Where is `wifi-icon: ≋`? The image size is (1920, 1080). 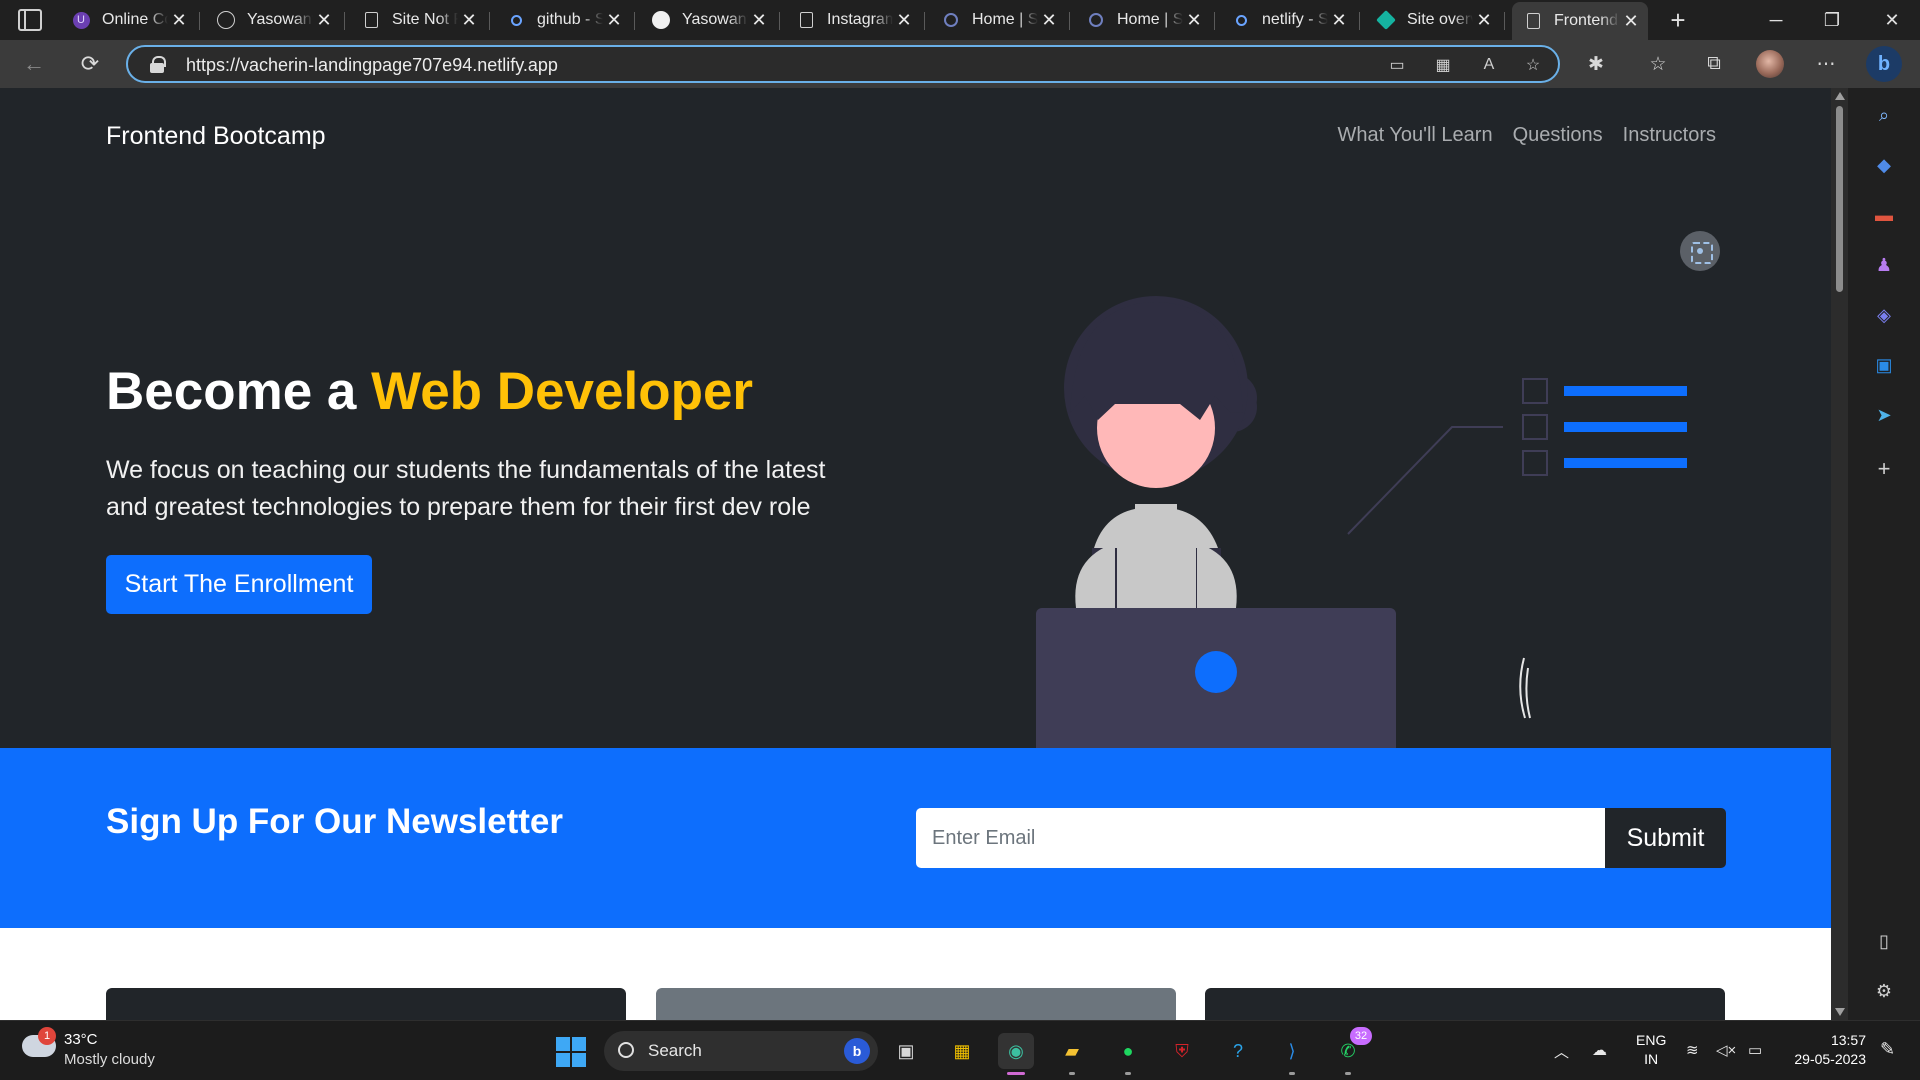
wifi-icon: ≋ is located at coordinates (1692, 1050).